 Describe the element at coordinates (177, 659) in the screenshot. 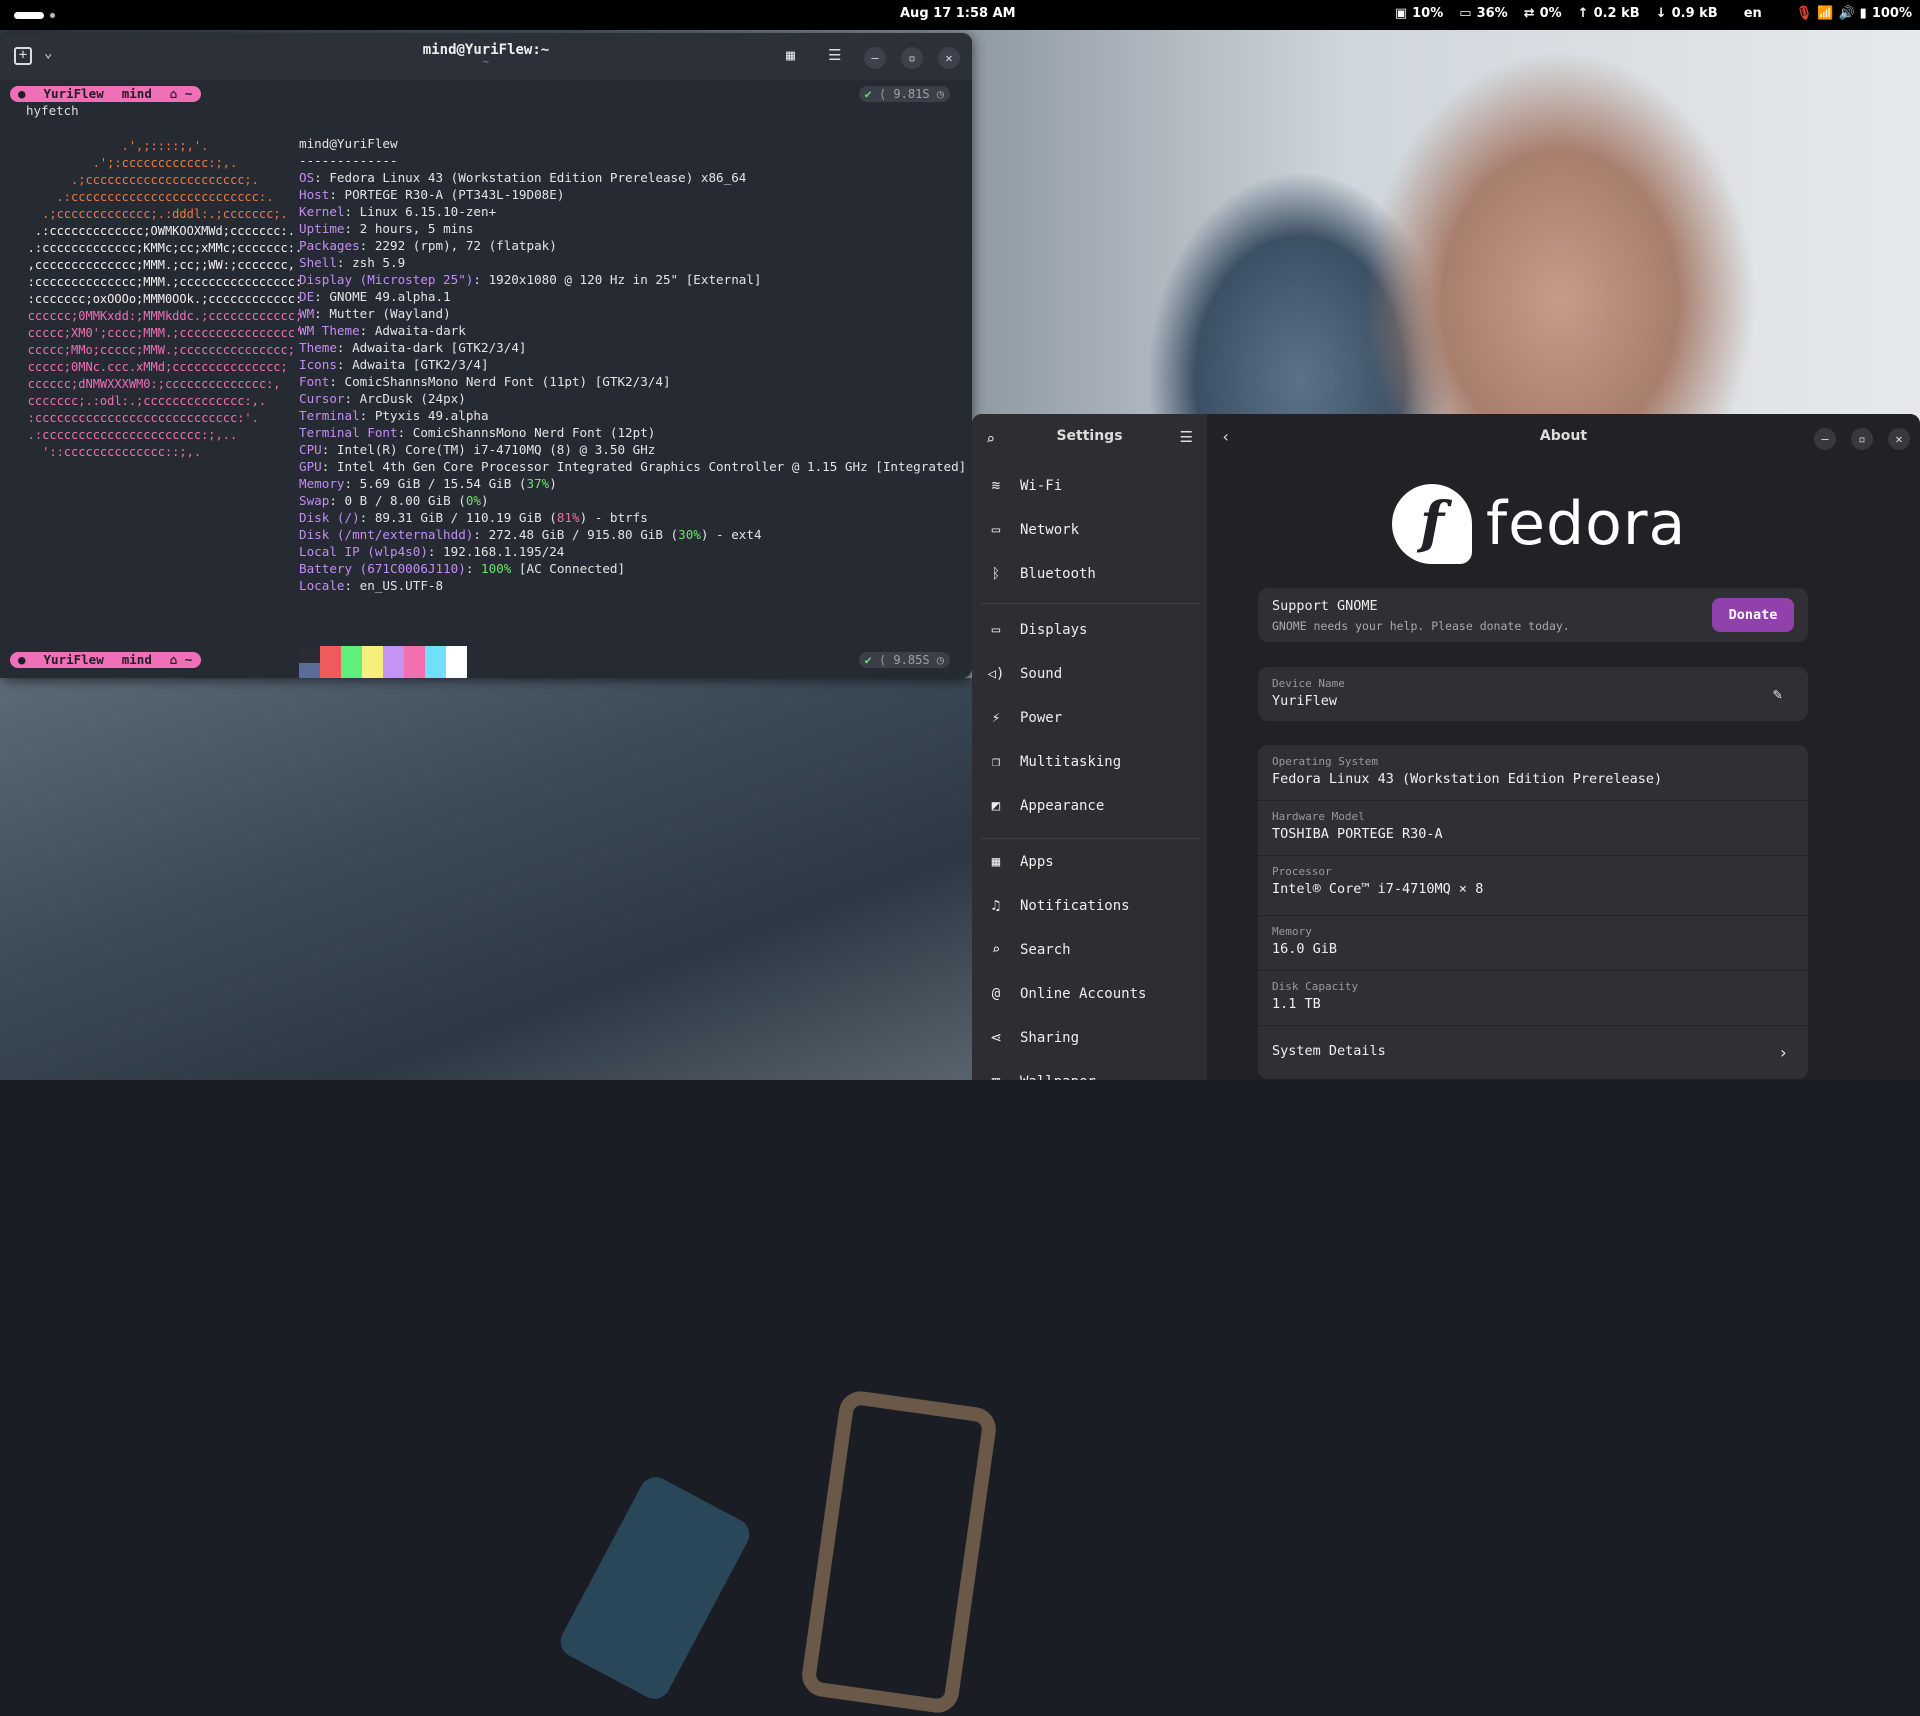

I see `home-icon: ⌂` at that location.